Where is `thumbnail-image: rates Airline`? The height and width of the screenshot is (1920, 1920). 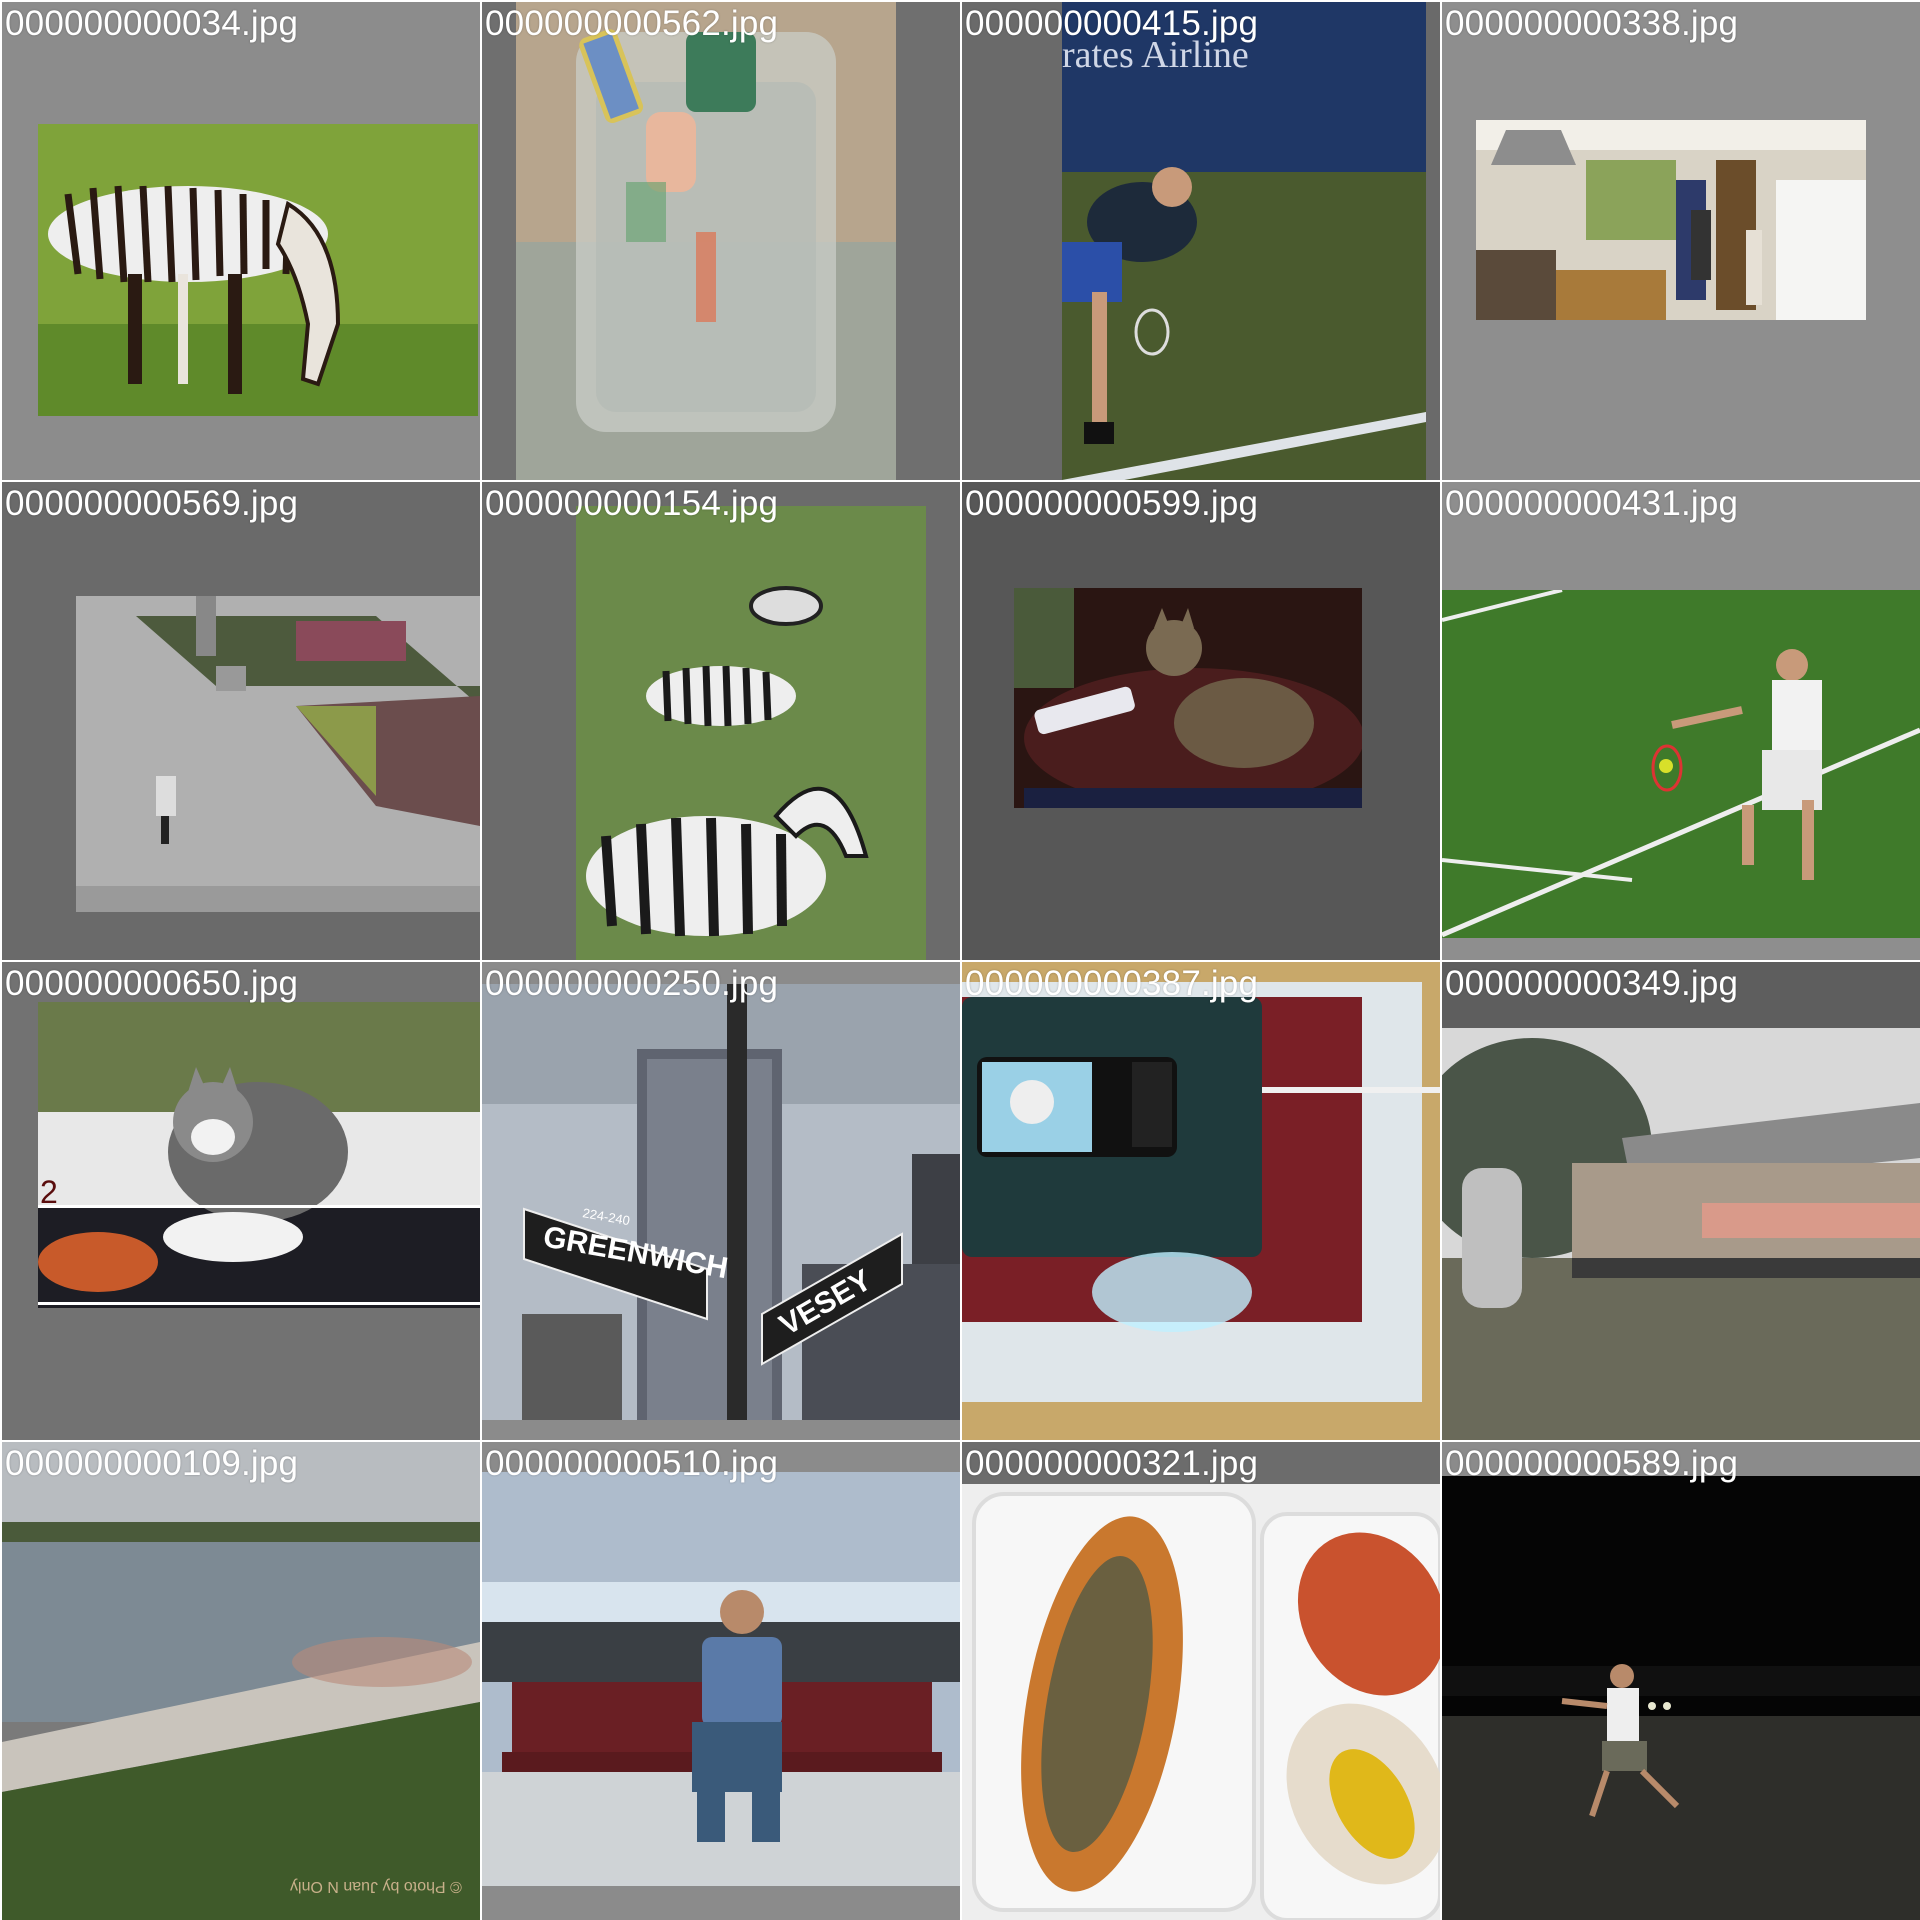
thumbnail-image: rates Airline is located at coordinates (1244, 241).